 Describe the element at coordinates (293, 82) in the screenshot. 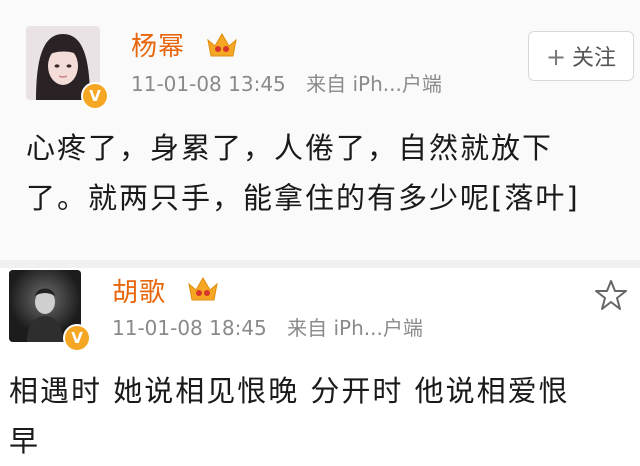

I see `post-meta: 11-01-08 13:45 来自 iPh...户端` at that location.